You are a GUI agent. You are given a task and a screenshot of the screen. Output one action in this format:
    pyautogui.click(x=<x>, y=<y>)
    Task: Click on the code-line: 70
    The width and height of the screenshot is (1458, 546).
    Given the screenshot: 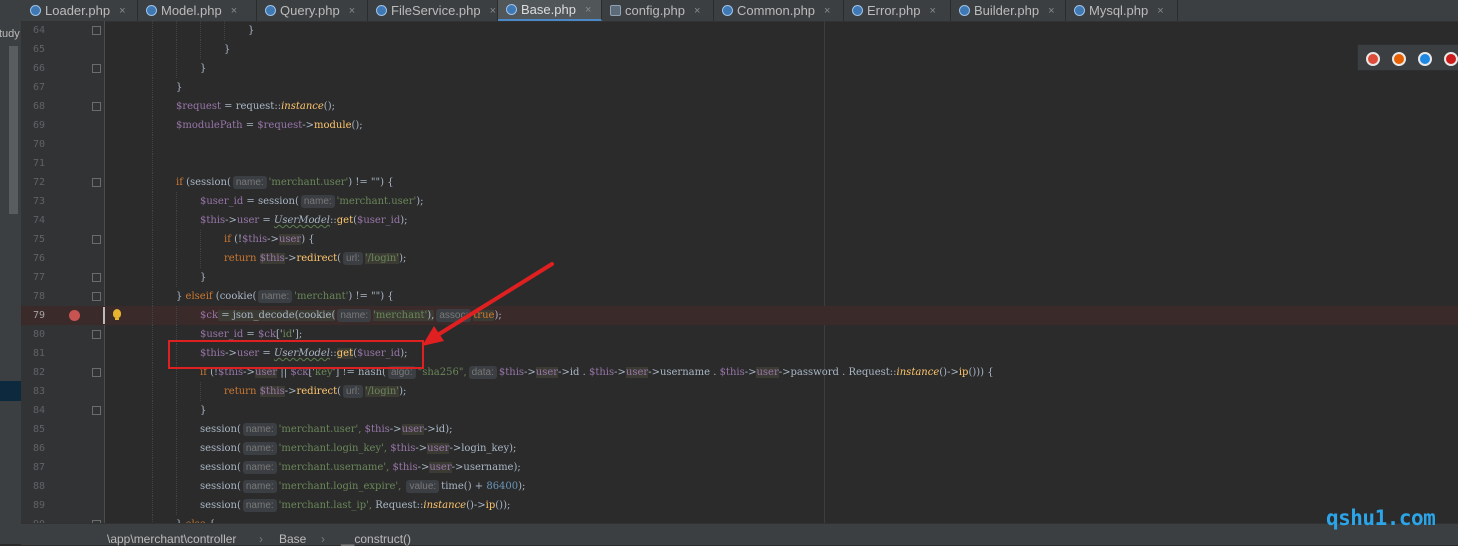 What is the action you would take?
    pyautogui.click(x=739, y=144)
    